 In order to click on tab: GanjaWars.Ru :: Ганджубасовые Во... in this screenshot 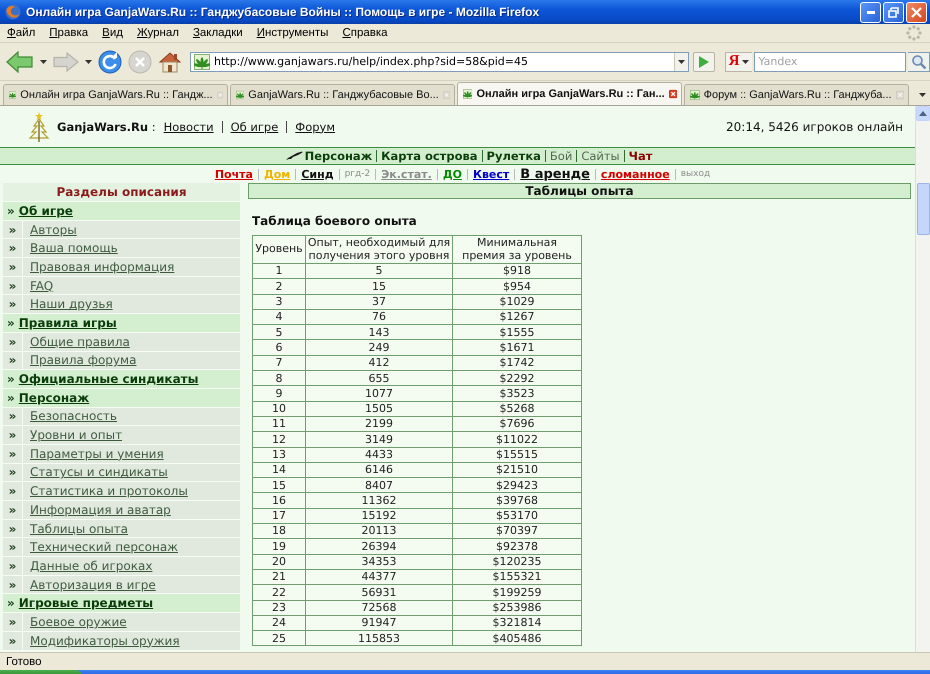, I will do `click(342, 94)`.